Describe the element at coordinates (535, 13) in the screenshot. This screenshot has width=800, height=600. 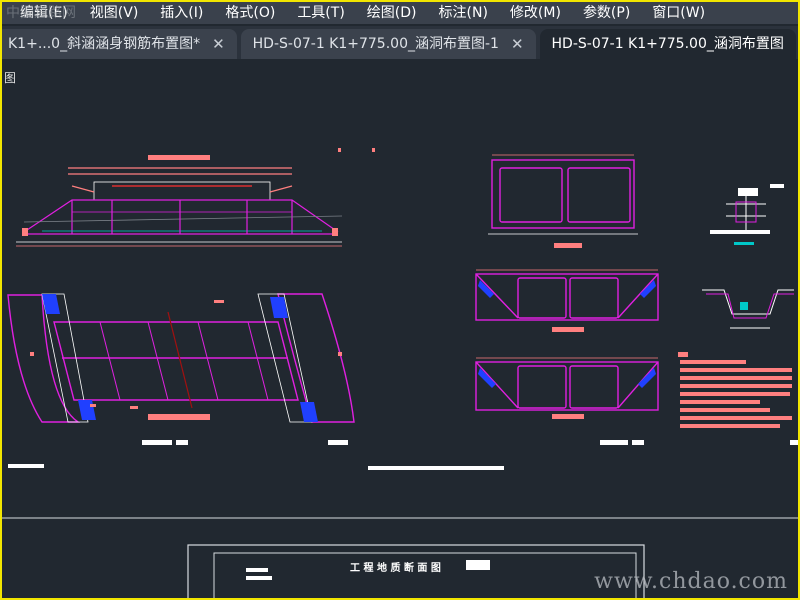
I see `menu-modify: 修改(M)` at that location.